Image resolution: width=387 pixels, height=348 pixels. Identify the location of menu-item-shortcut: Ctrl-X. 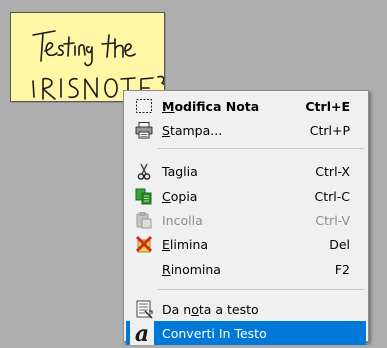
(332, 171).